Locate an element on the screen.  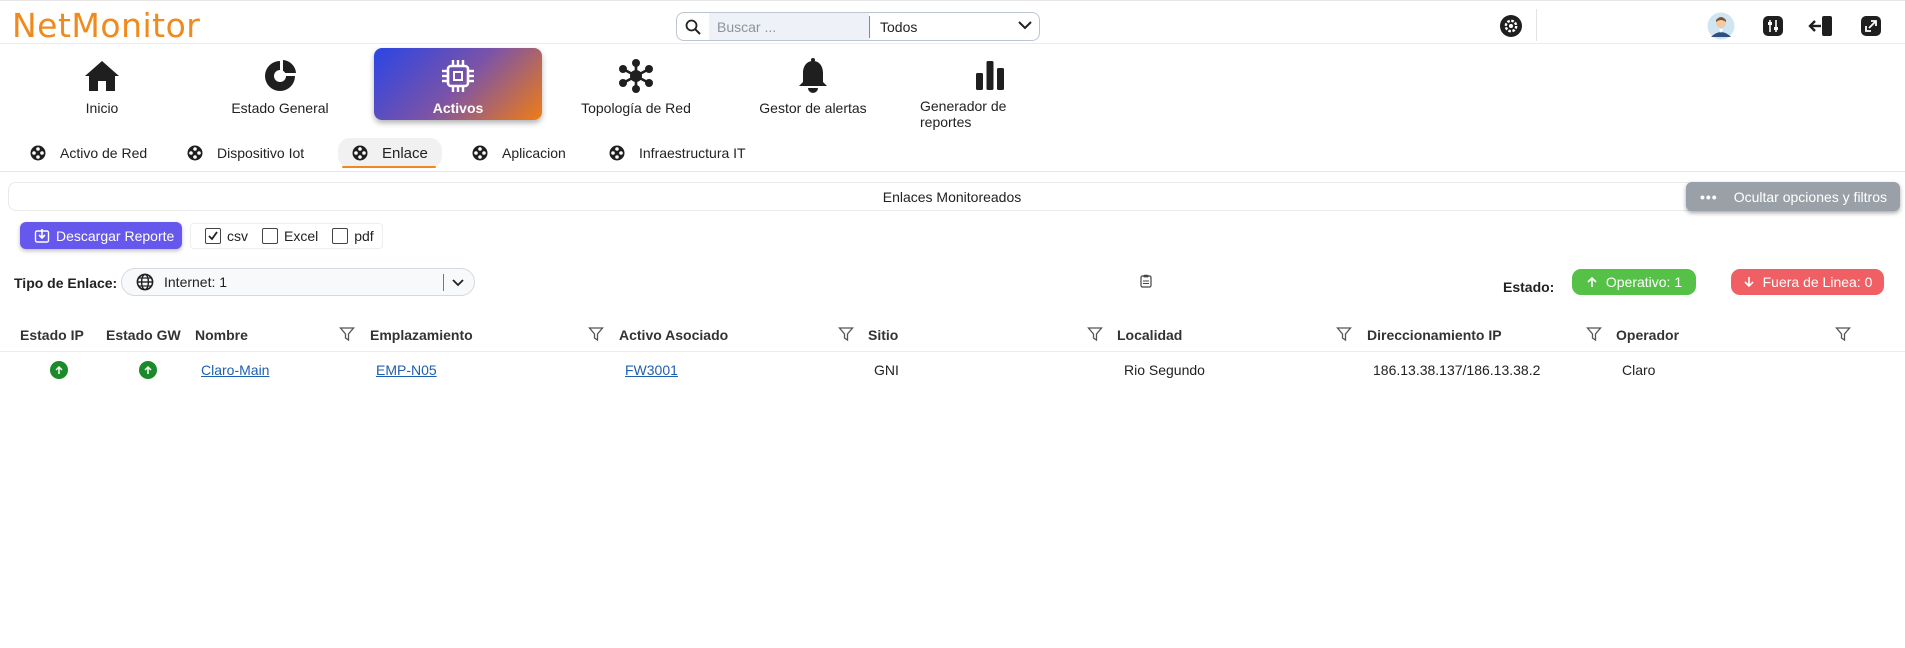
download-icon is located at coordinates (42, 236).